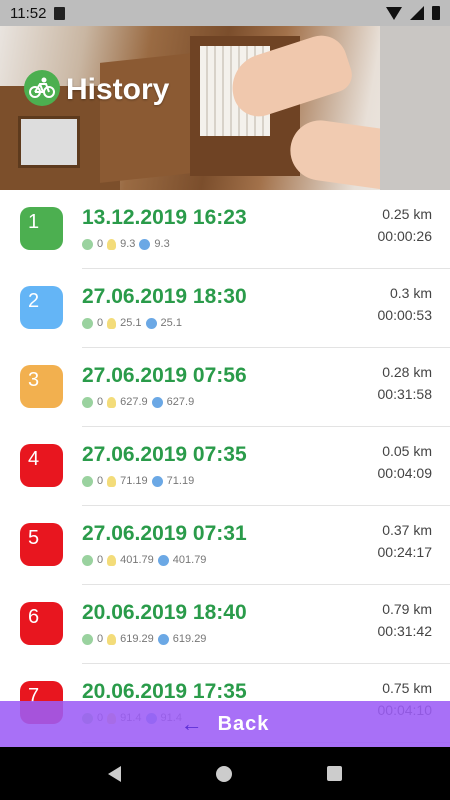 The image size is (450, 800). Describe the element at coordinates (41, 307) in the screenshot. I see `trip-index-badge: 2` at that location.